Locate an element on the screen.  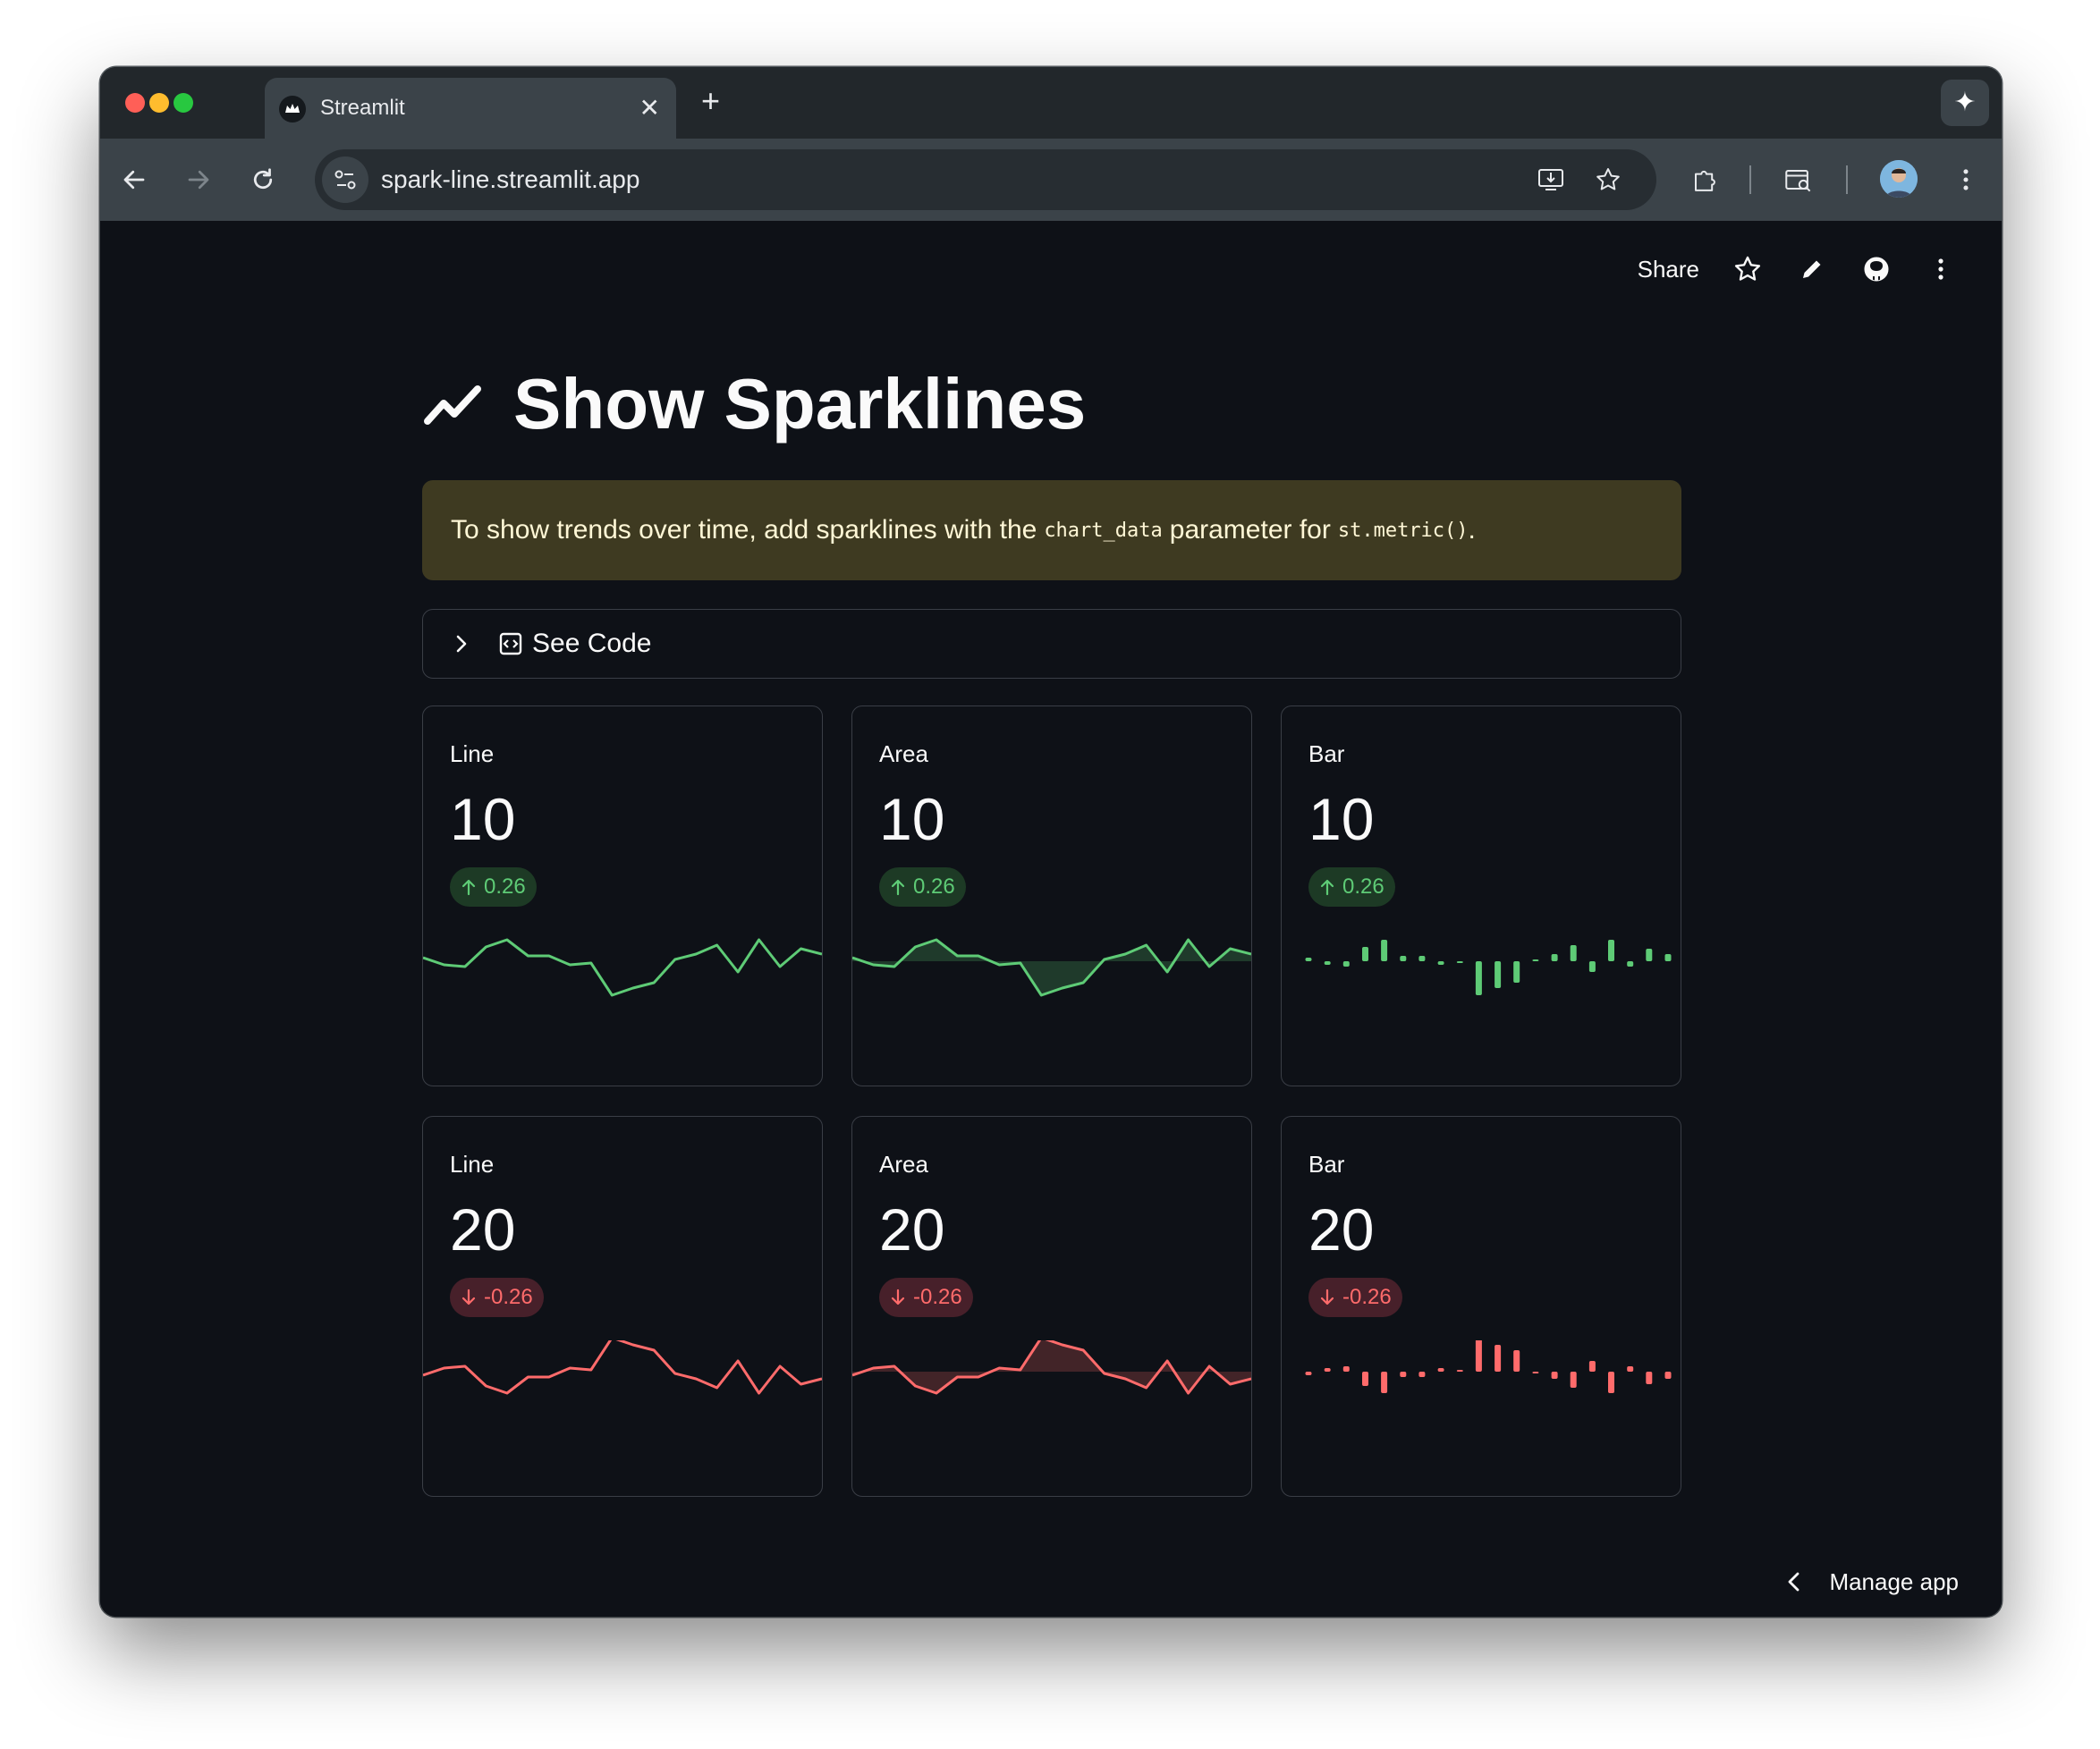
metric-label: Line is located at coordinates (472, 1164).